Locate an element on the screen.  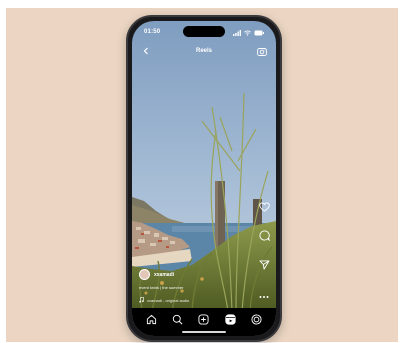
battery-icon is located at coordinates (259, 32).